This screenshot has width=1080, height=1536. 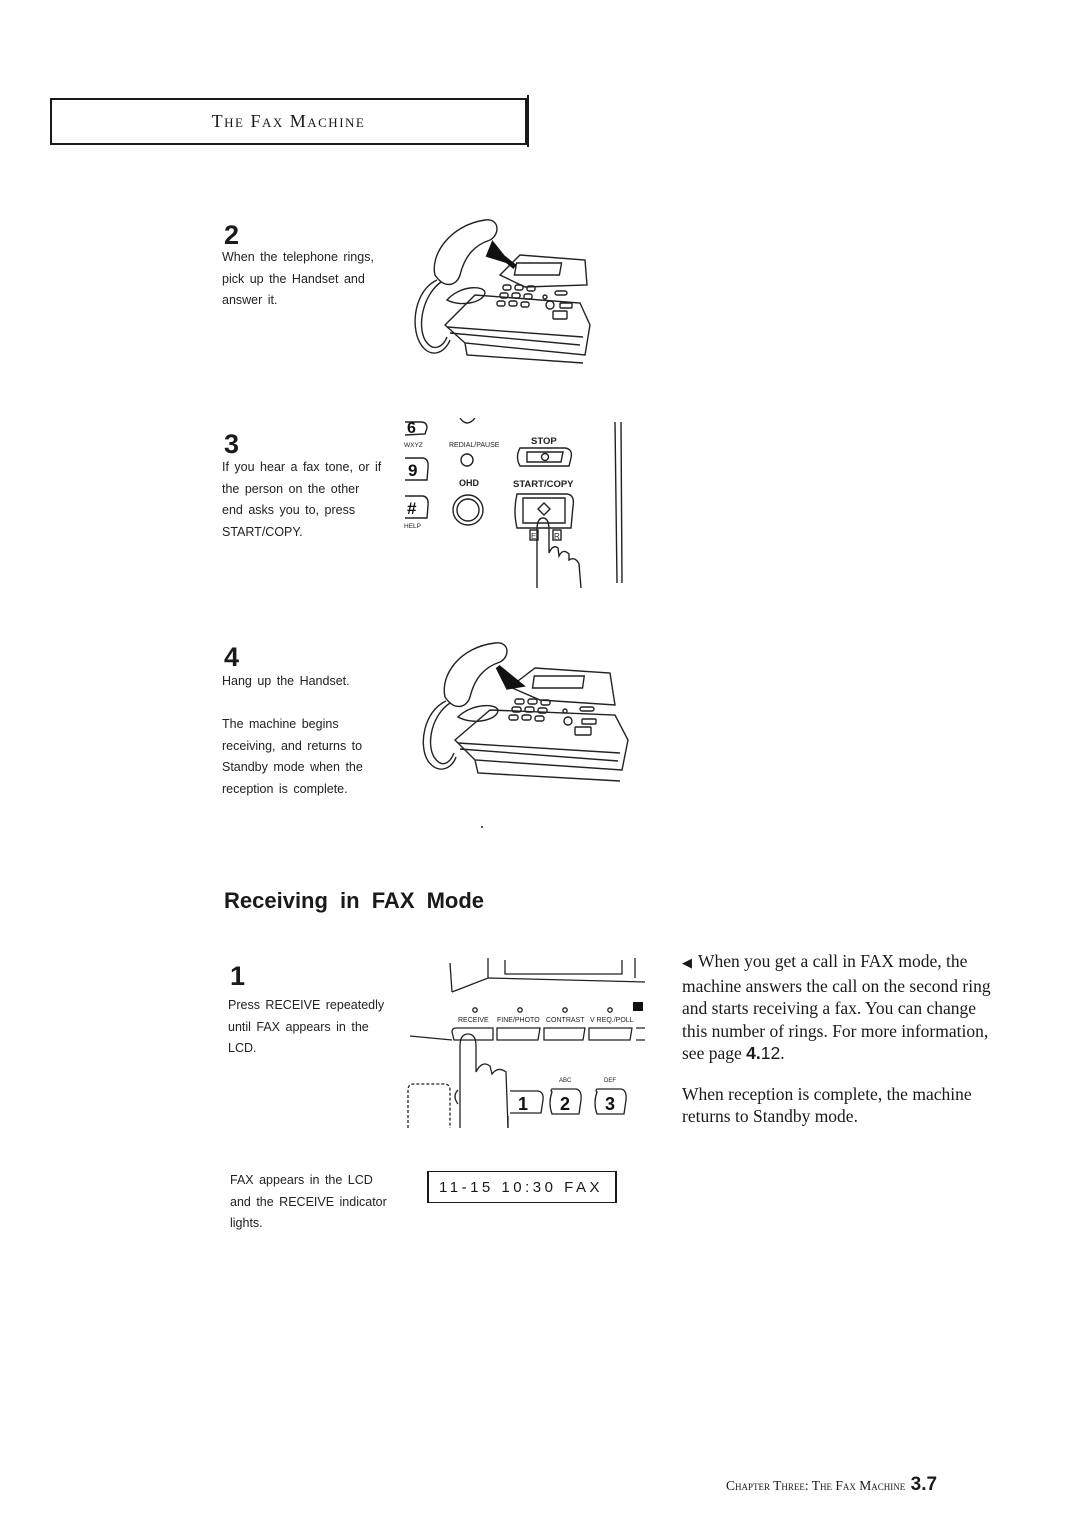 I want to click on stop-label: STOP, so click(x=544, y=441).